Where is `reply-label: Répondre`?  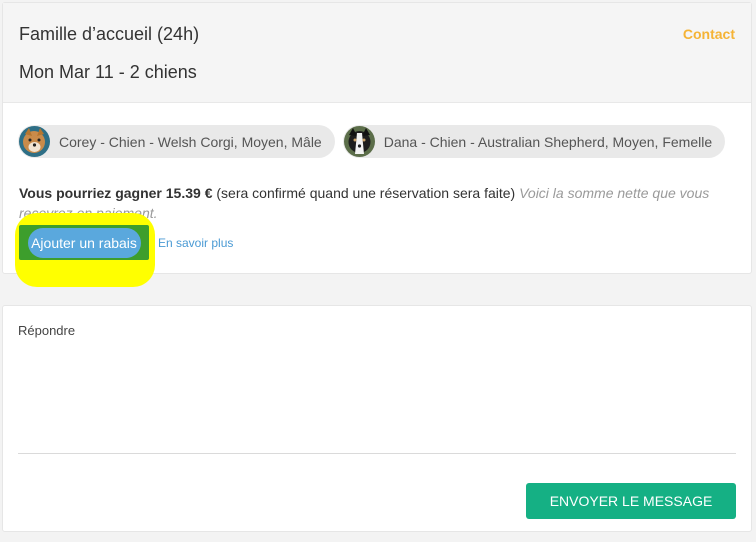
reply-label: Répondre is located at coordinates (47, 330).